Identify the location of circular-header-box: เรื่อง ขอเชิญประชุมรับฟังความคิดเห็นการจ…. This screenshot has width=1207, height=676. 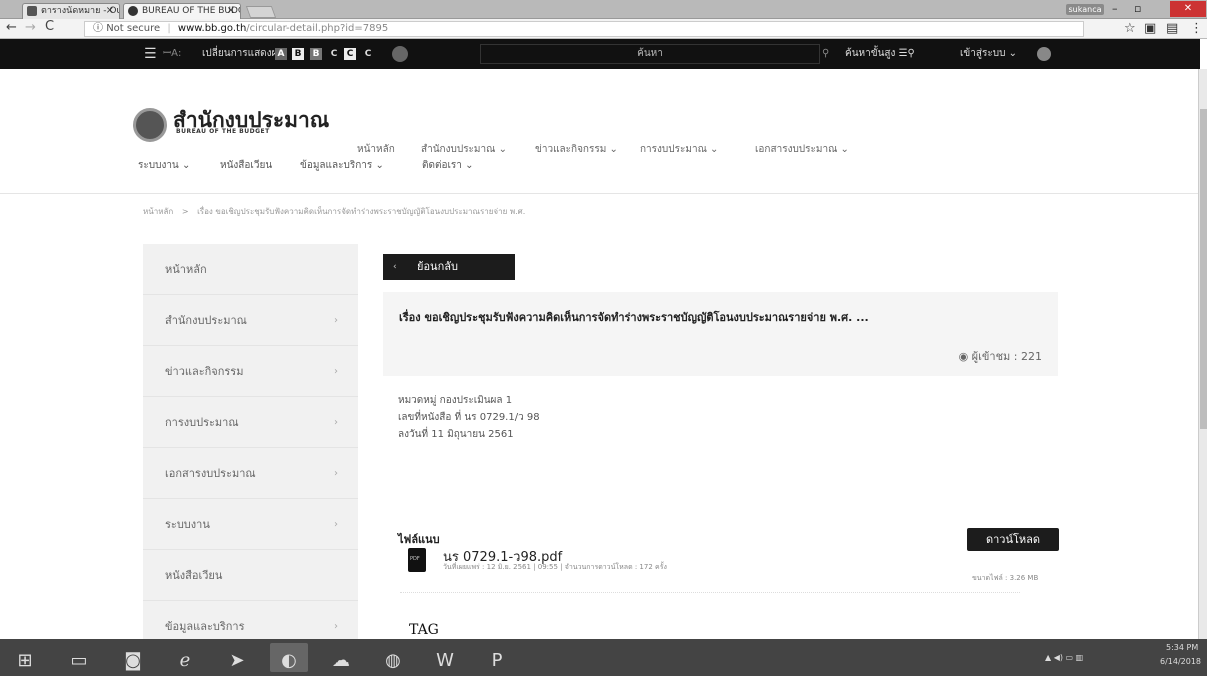
(720, 334).